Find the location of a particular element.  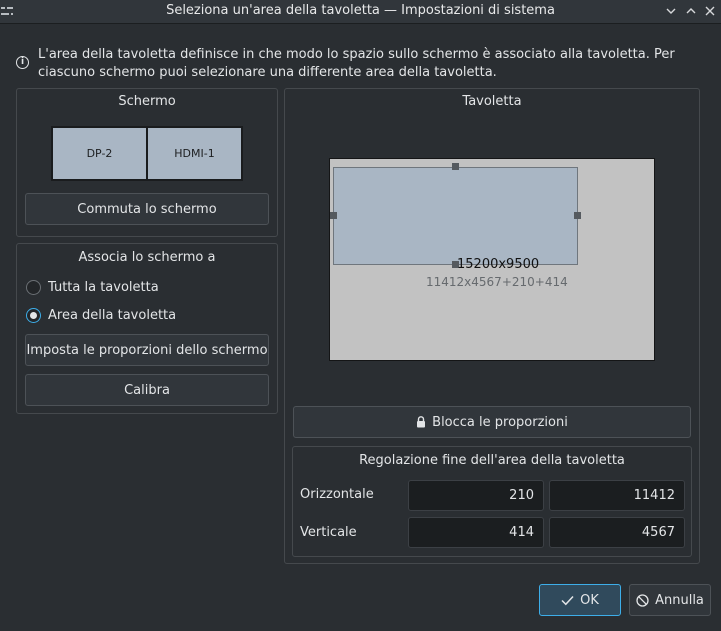

horizontal-offset-field: 210 is located at coordinates (476, 495).